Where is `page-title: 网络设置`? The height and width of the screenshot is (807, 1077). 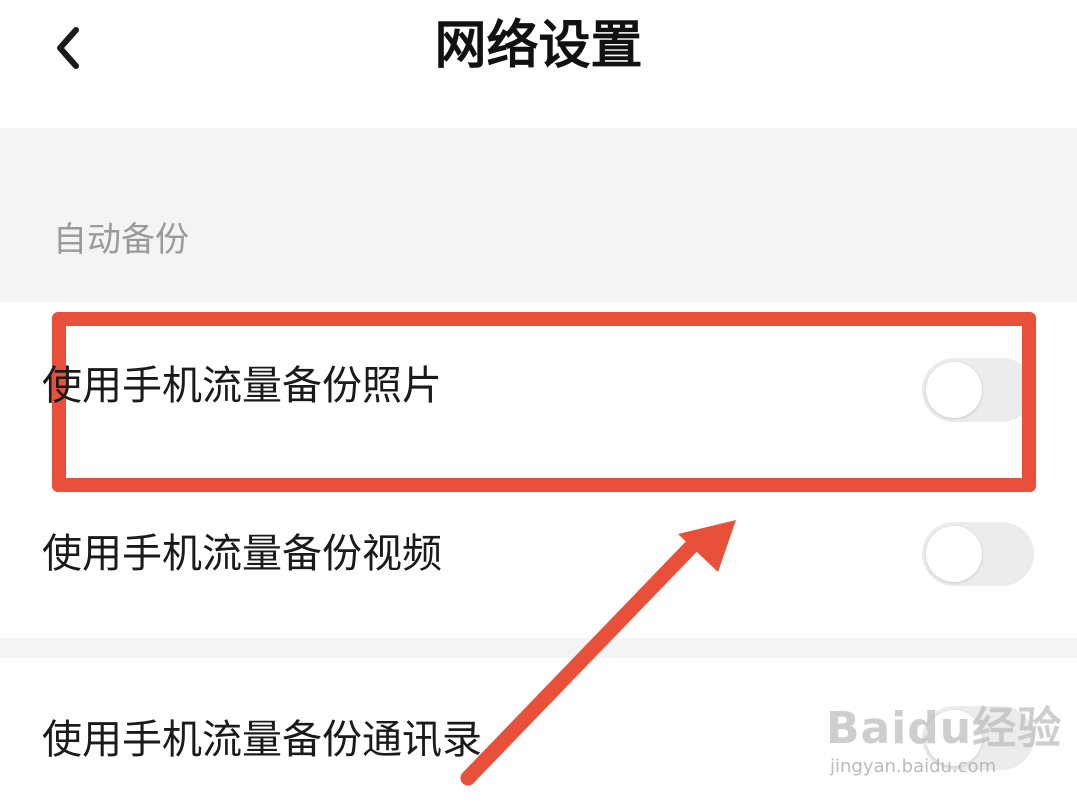
page-title: 网络设置 is located at coordinates (538, 46).